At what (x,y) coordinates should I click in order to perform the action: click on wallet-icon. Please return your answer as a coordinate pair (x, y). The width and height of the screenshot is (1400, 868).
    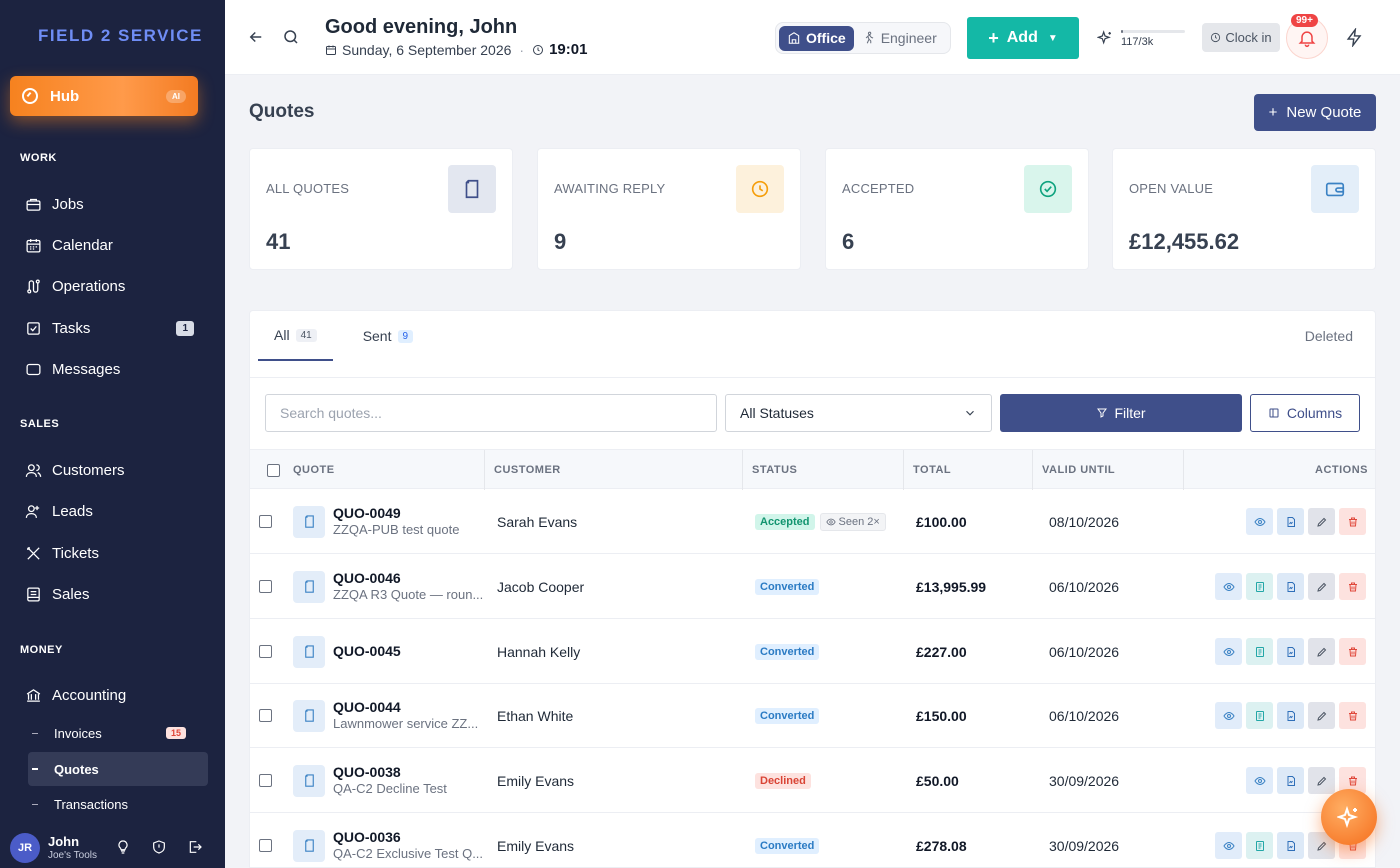
    Looking at the image, I should click on (1335, 189).